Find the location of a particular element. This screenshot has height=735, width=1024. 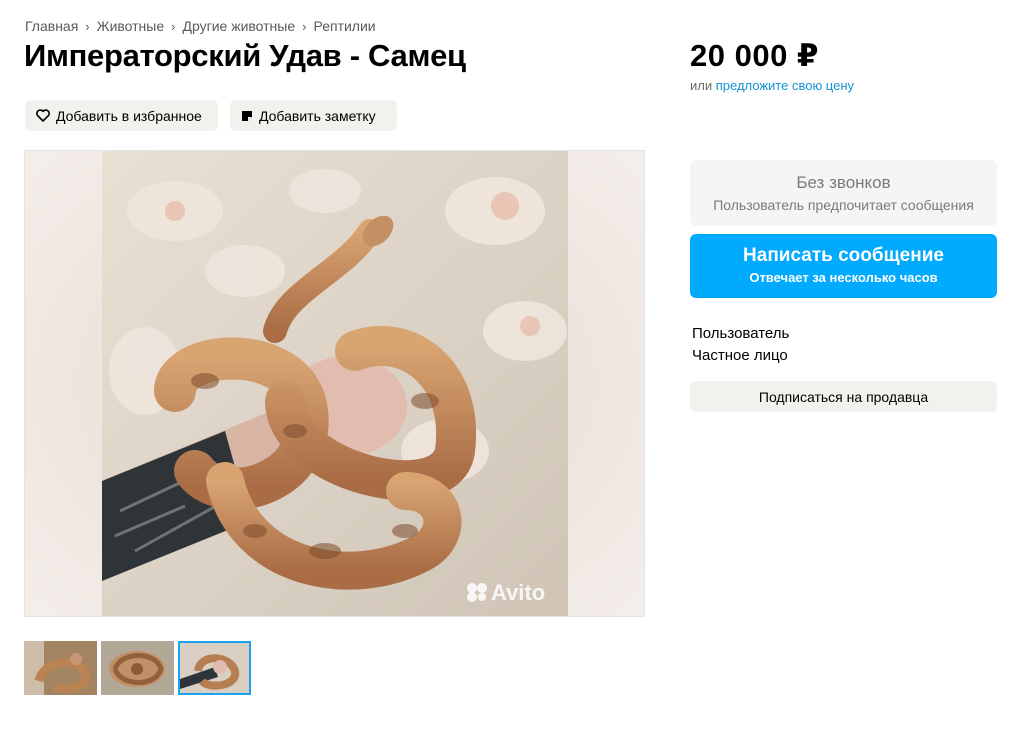

heart-outline-icon is located at coordinates (43, 115).